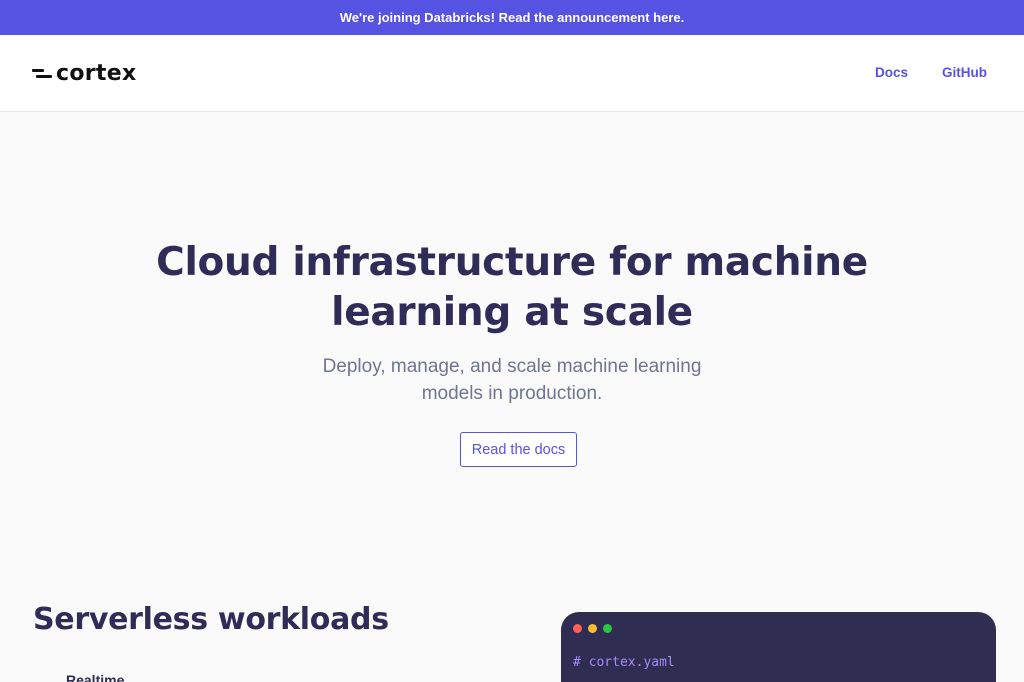 The width and height of the screenshot is (1024, 682). What do you see at coordinates (95, 677) in the screenshot?
I see `feature-item-realtime: Realtime` at bounding box center [95, 677].